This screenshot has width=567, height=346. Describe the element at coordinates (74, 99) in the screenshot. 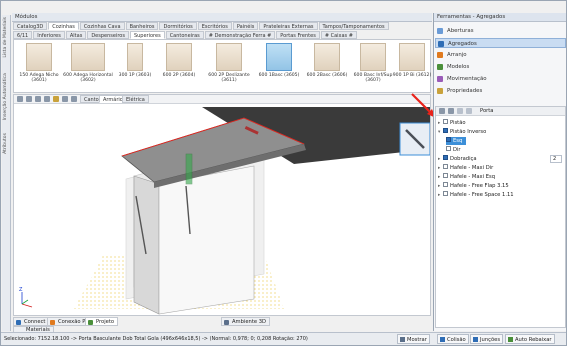

I see `measure-icon` at that location.